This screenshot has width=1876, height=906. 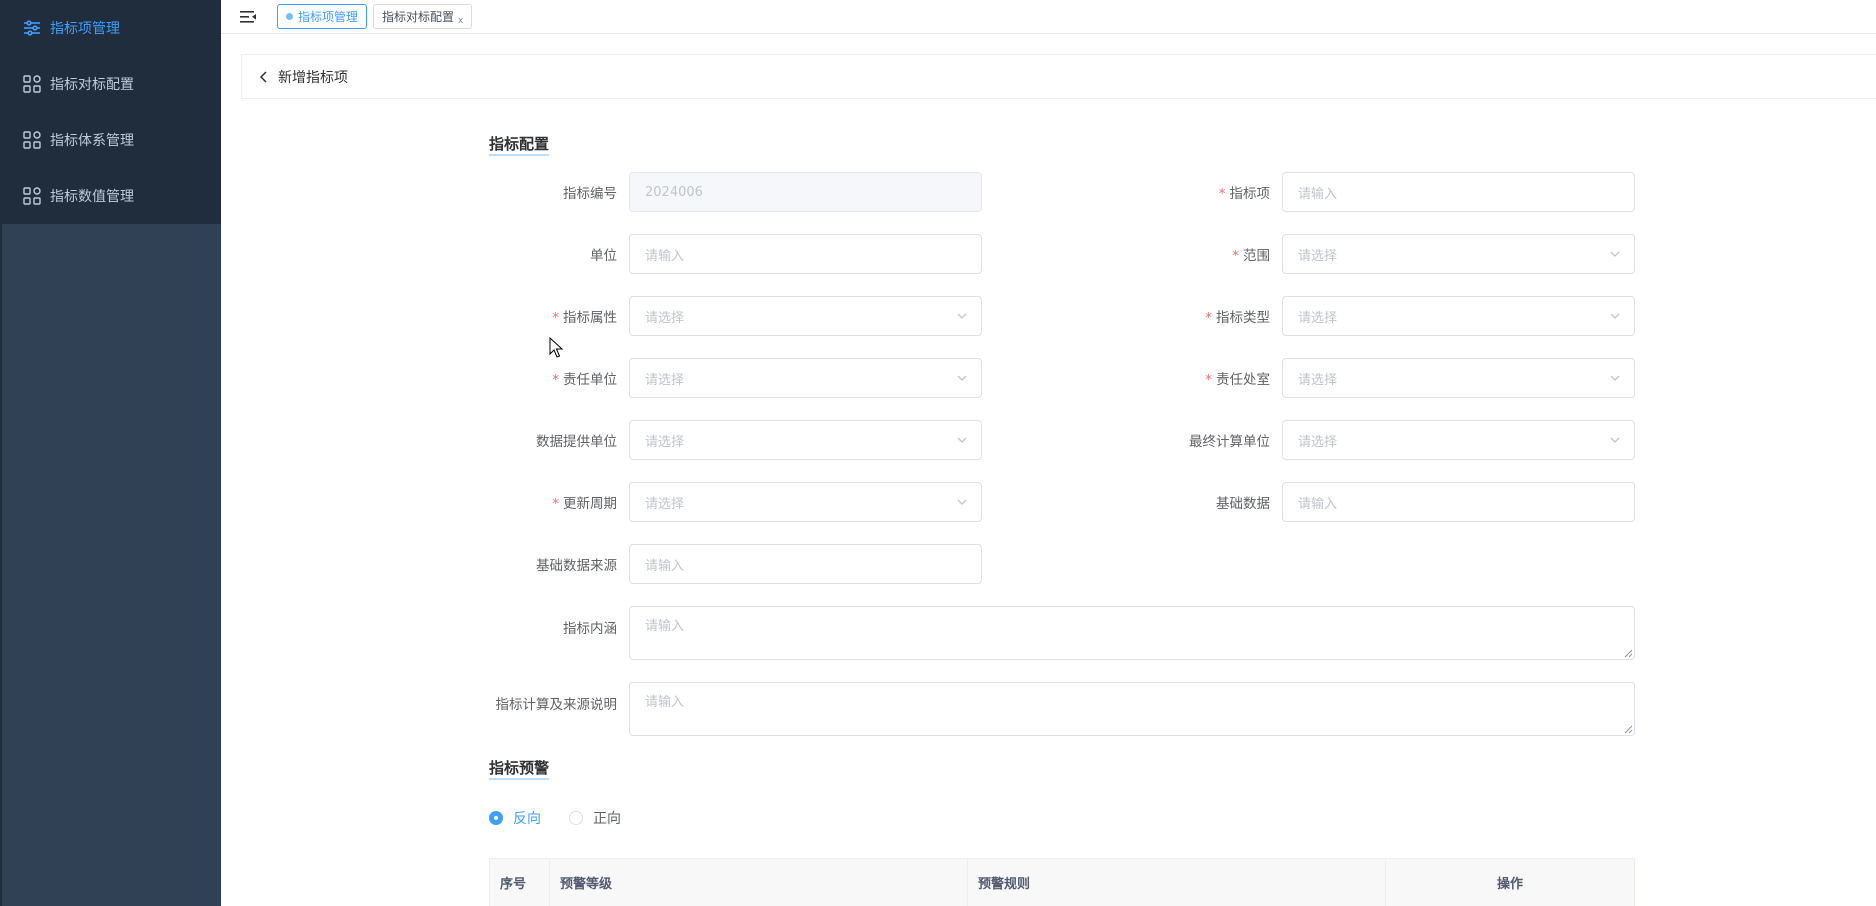 What do you see at coordinates (805, 316) in the screenshot?
I see `attr-select: 请选择` at bounding box center [805, 316].